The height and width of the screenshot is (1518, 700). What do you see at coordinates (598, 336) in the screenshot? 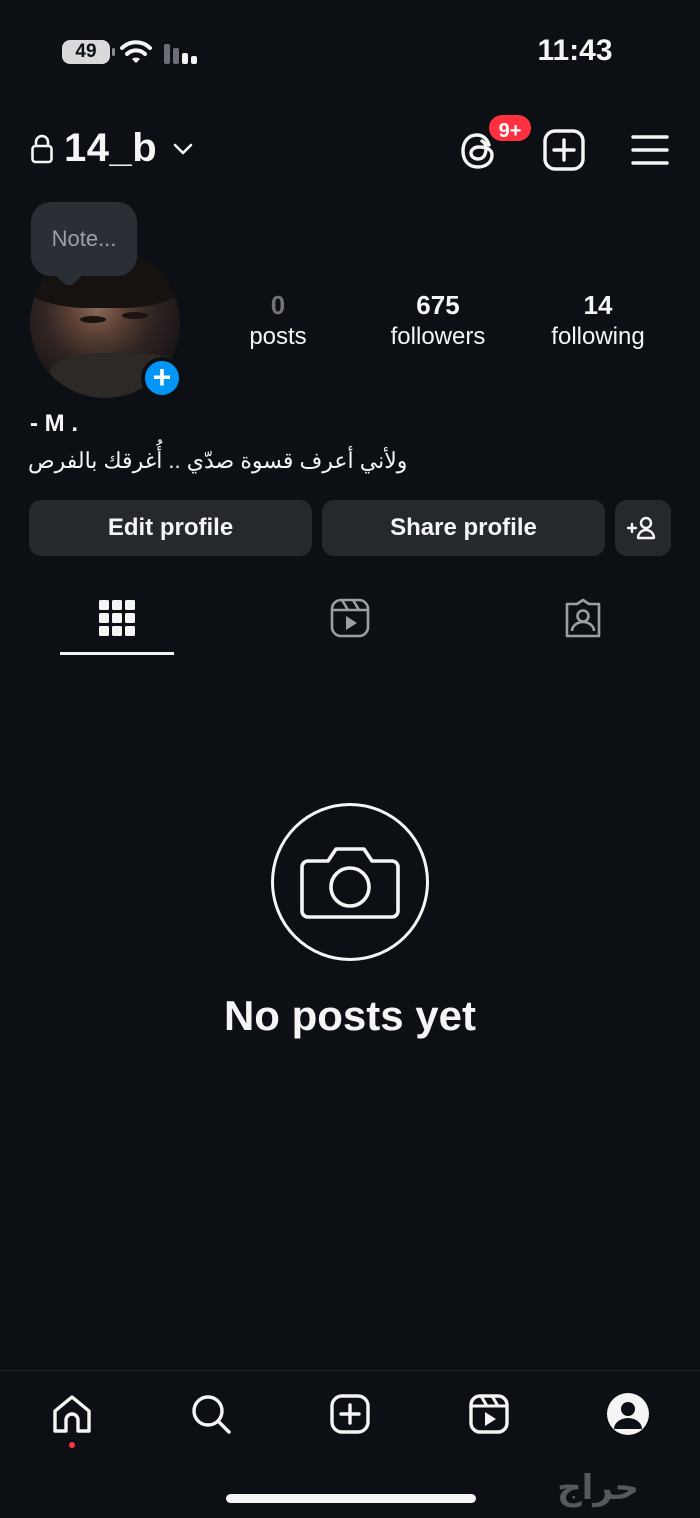
I see `stat-label: following` at bounding box center [598, 336].